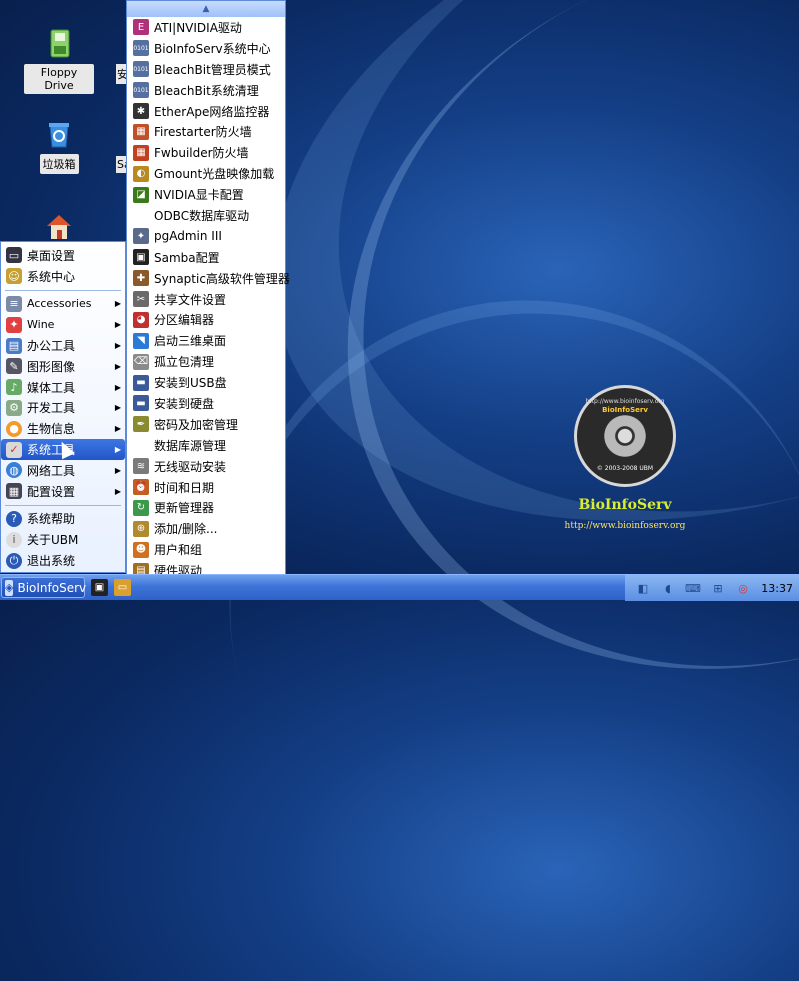  Describe the element at coordinates (51, 255) in the screenshot. I see `menu-item-label: 桌面设置` at that location.